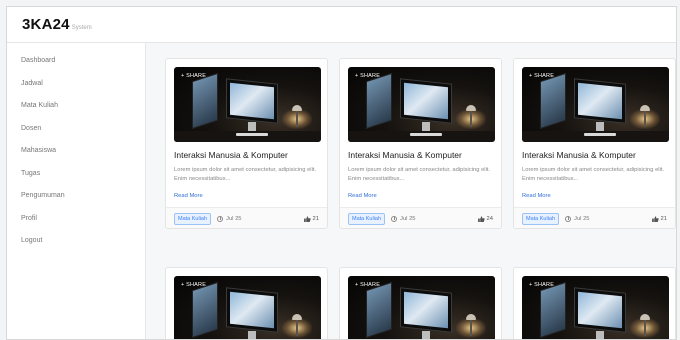 The height and width of the screenshot is (340, 680). I want to click on brand-subtitle: System, so click(81, 27).